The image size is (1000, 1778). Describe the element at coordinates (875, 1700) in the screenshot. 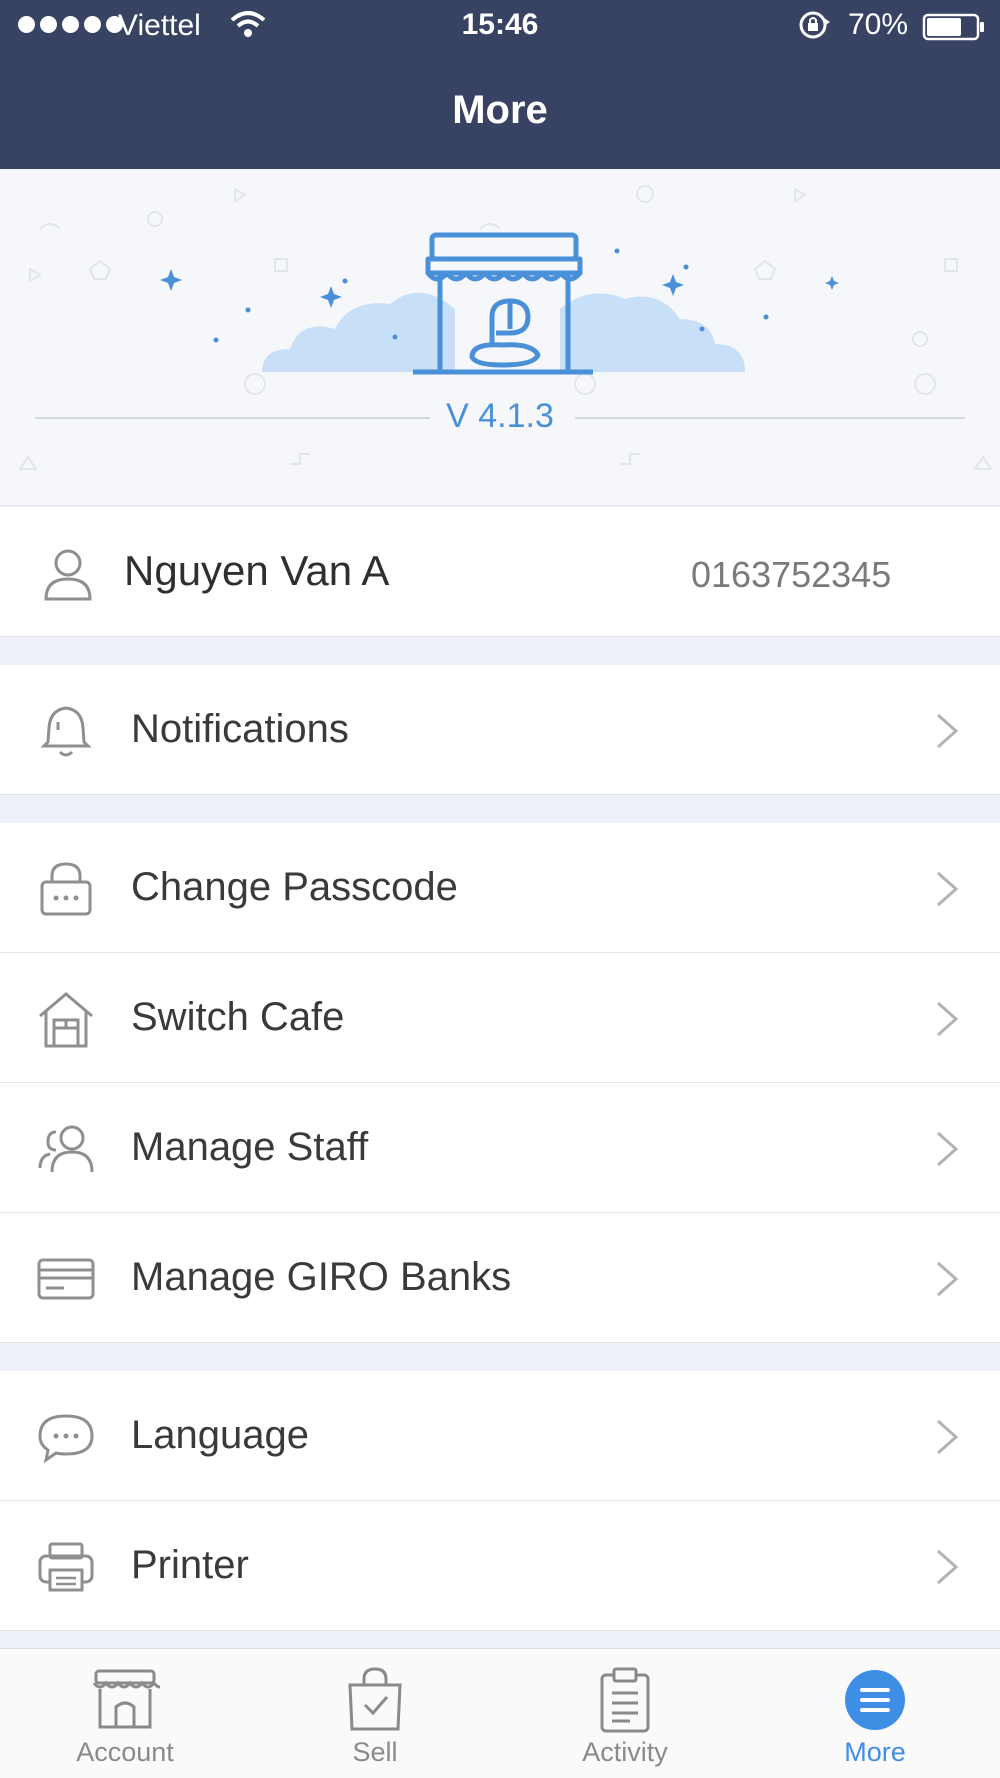

I see `menu-icon` at that location.